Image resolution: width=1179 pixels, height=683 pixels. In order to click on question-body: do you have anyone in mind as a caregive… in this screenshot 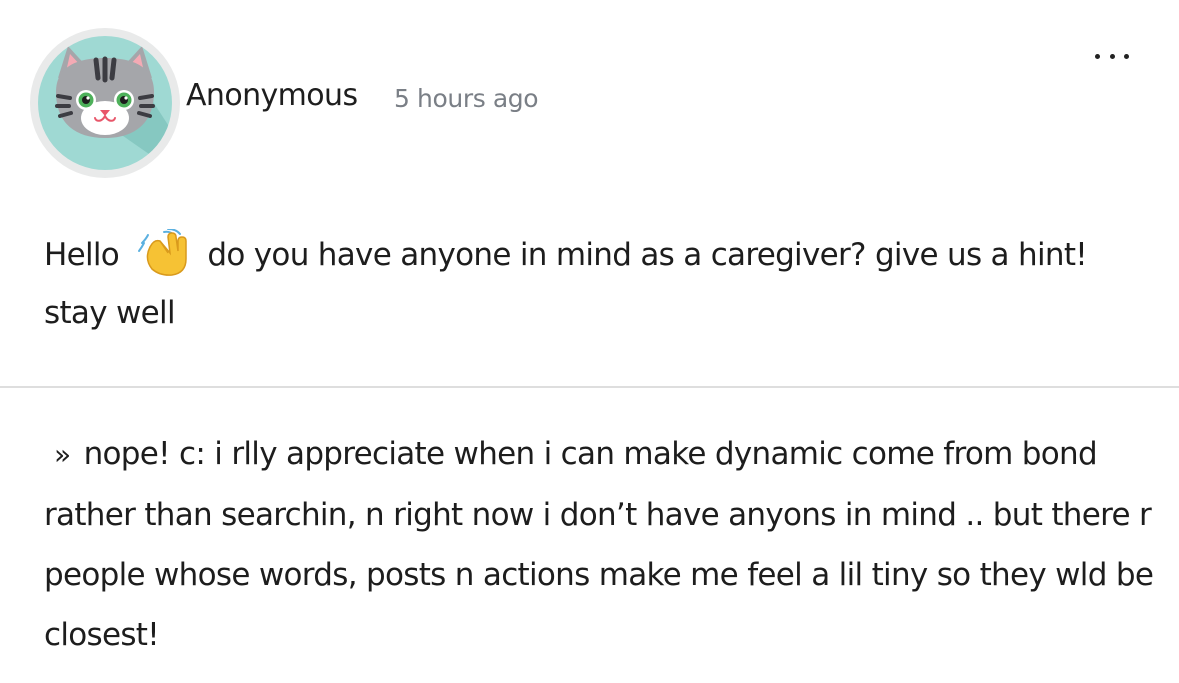, I will do `click(566, 284)`.